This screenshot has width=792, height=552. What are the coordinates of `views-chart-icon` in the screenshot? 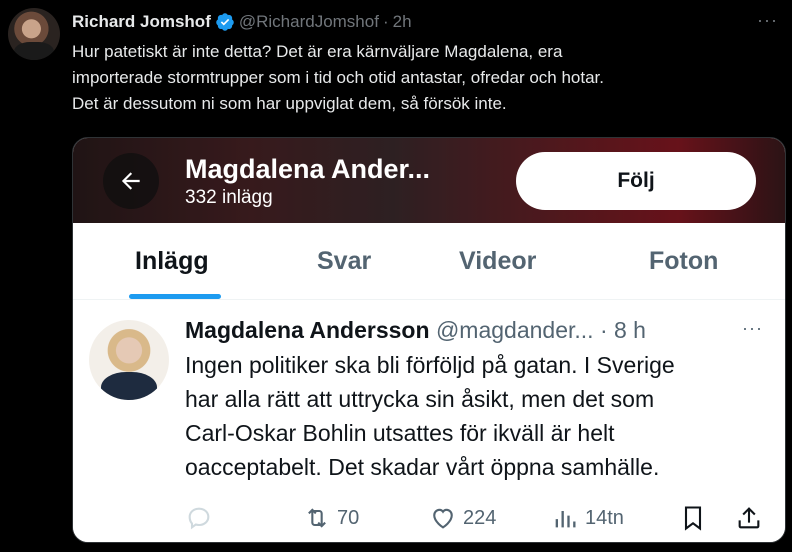 It's located at (565, 519).